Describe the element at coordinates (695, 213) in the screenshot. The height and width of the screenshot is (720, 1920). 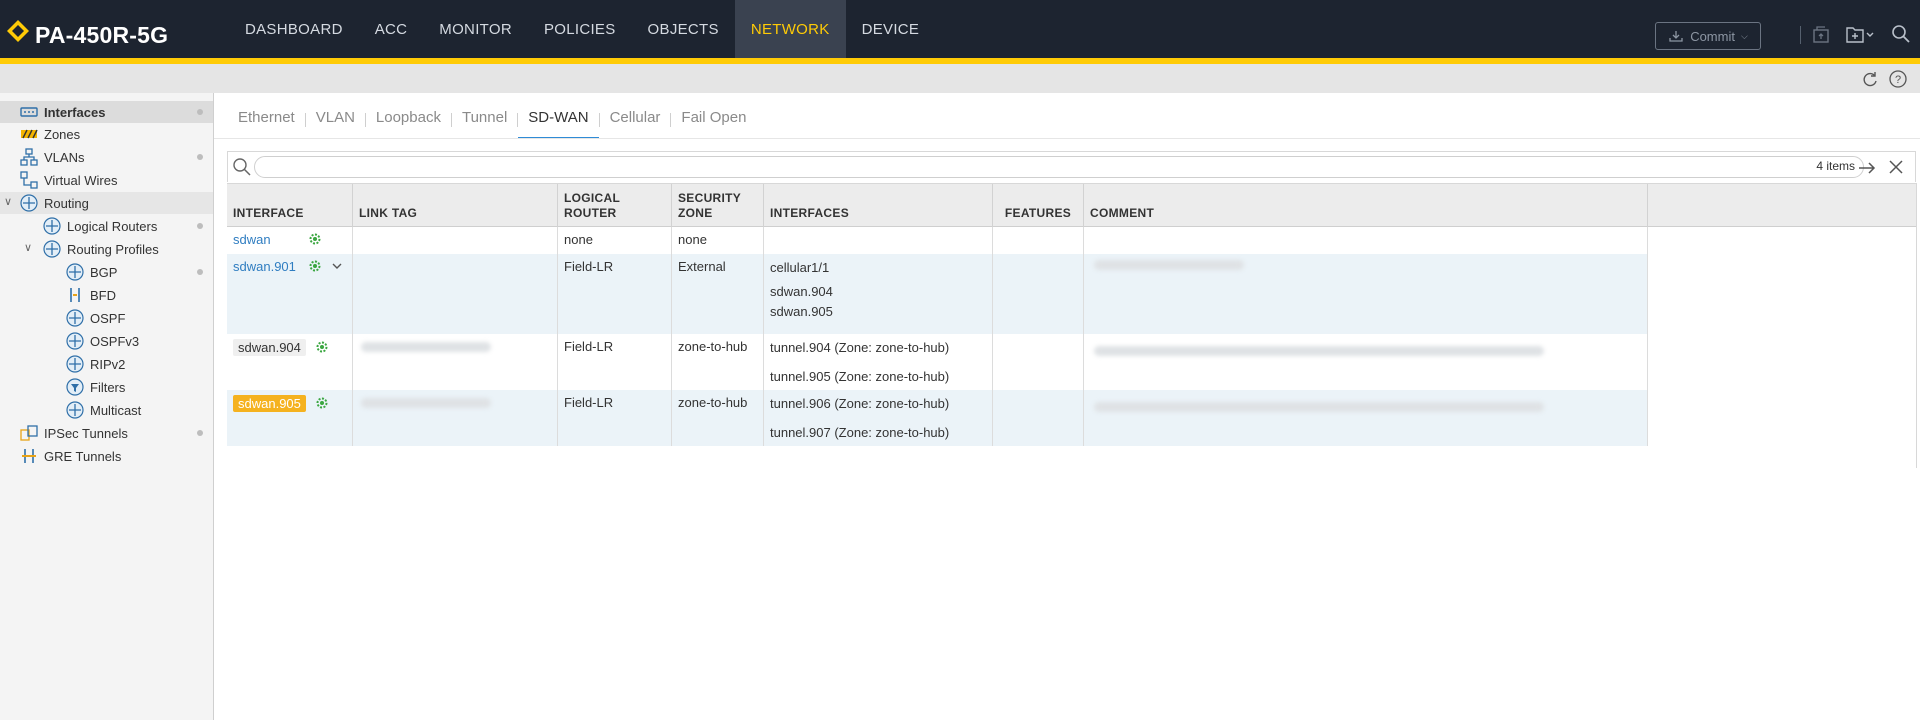
I see `header-label: ZONE` at that location.